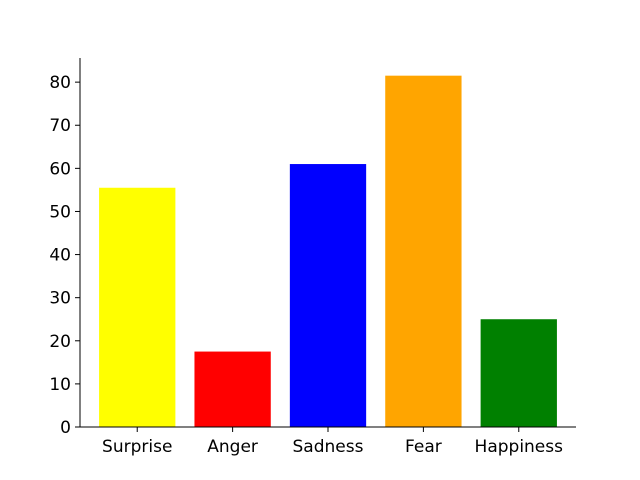  What do you see at coordinates (60, 342) in the screenshot?
I see `y-tick-label: 20` at bounding box center [60, 342].